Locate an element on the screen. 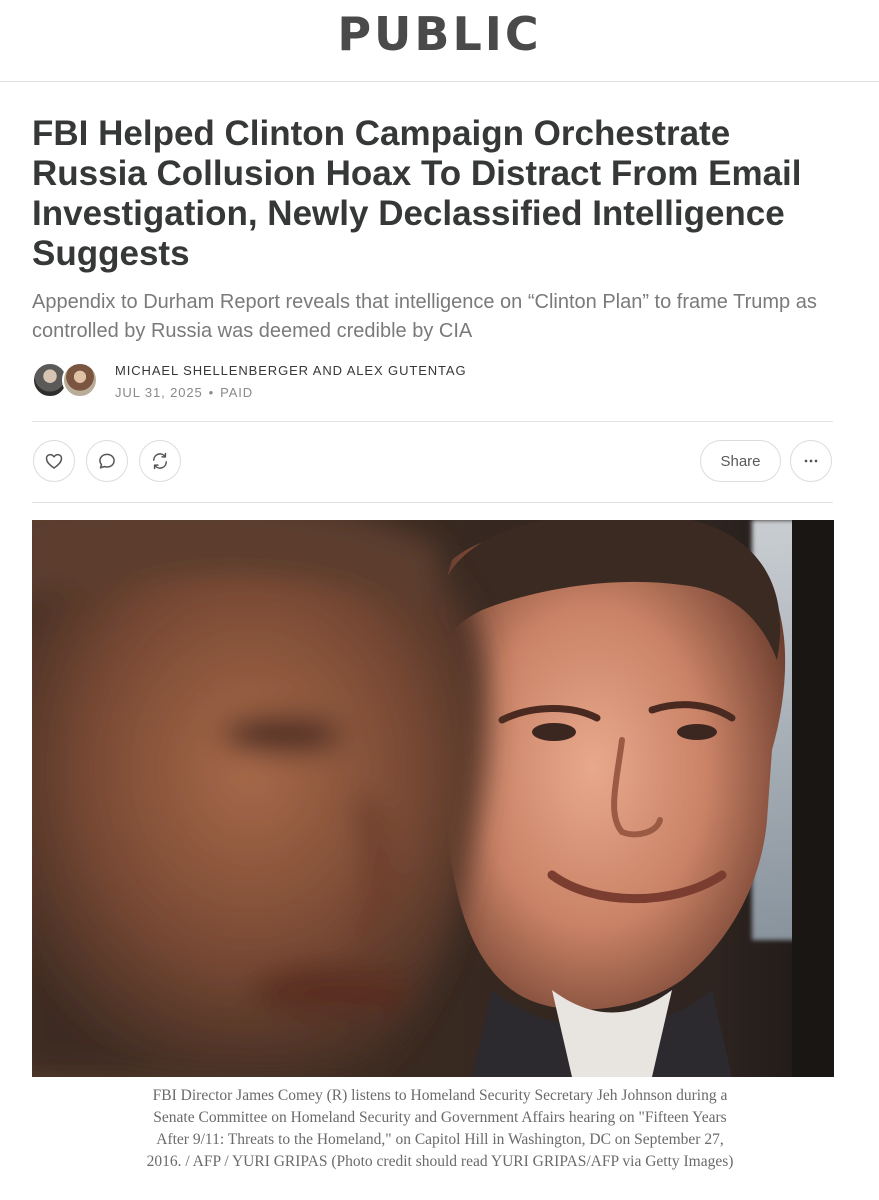 The width and height of the screenshot is (879, 1200). post-date: JUL 31, 2025 is located at coordinates (159, 392).